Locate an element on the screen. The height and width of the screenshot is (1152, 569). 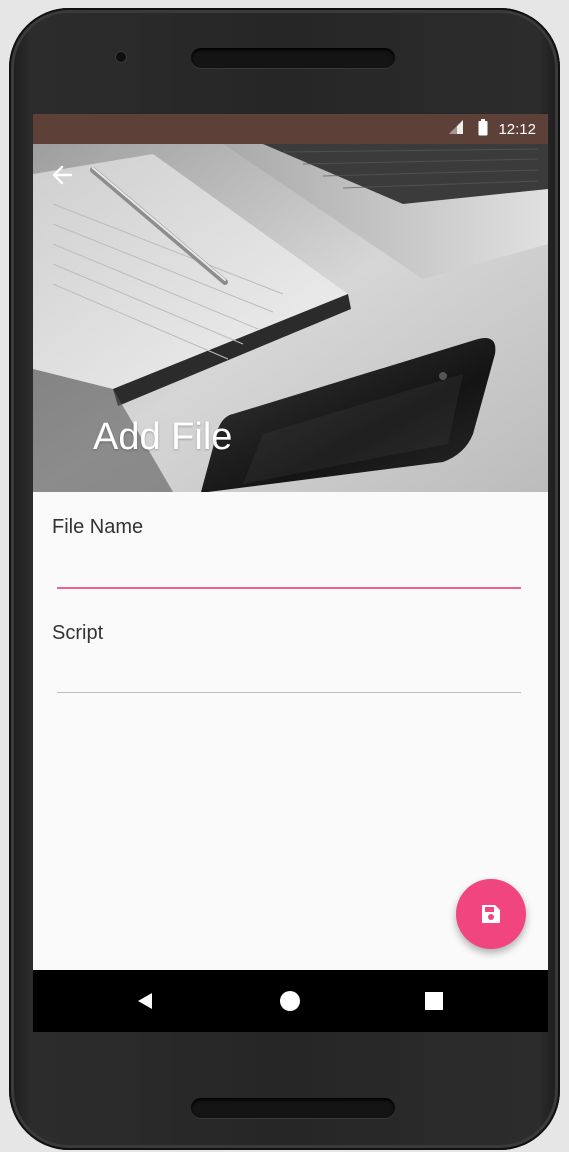
battery-icon is located at coordinates (483, 129).